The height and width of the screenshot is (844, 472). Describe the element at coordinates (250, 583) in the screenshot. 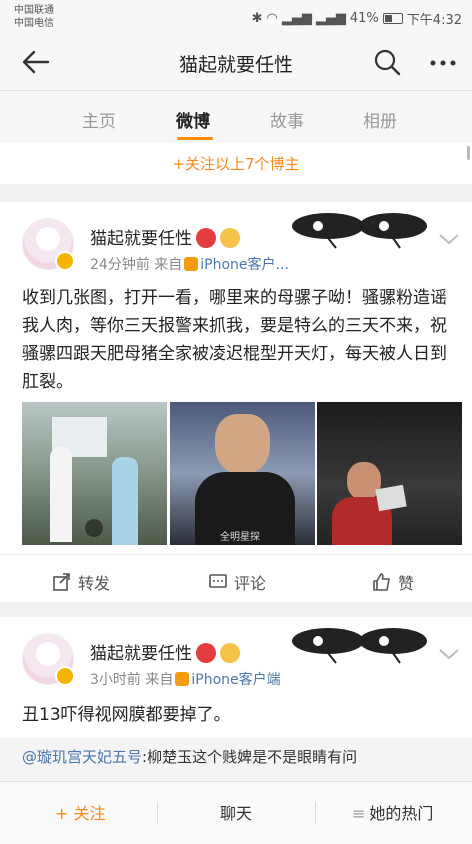

I see `comment-label: 评论` at that location.